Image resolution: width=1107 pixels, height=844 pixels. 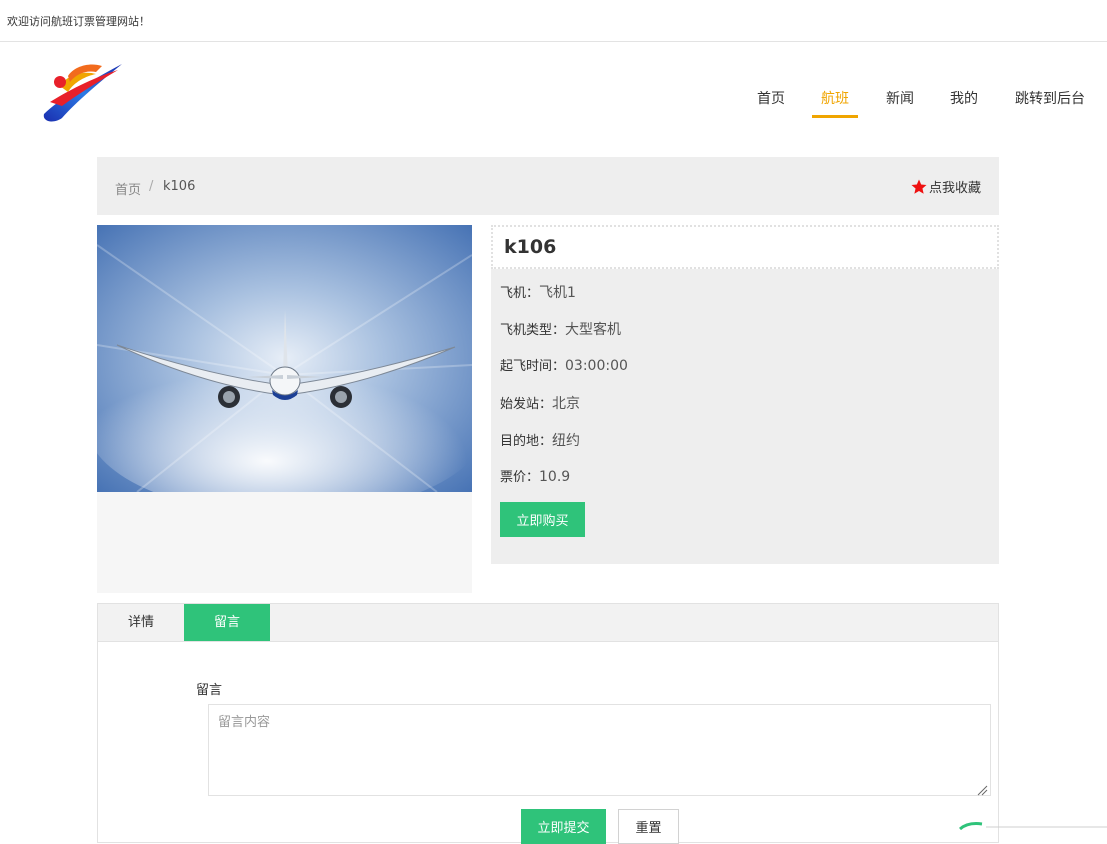 What do you see at coordinates (553, 21) in the screenshot?
I see `top-bar: 欢迎访问航班订票管理网站！` at bounding box center [553, 21].